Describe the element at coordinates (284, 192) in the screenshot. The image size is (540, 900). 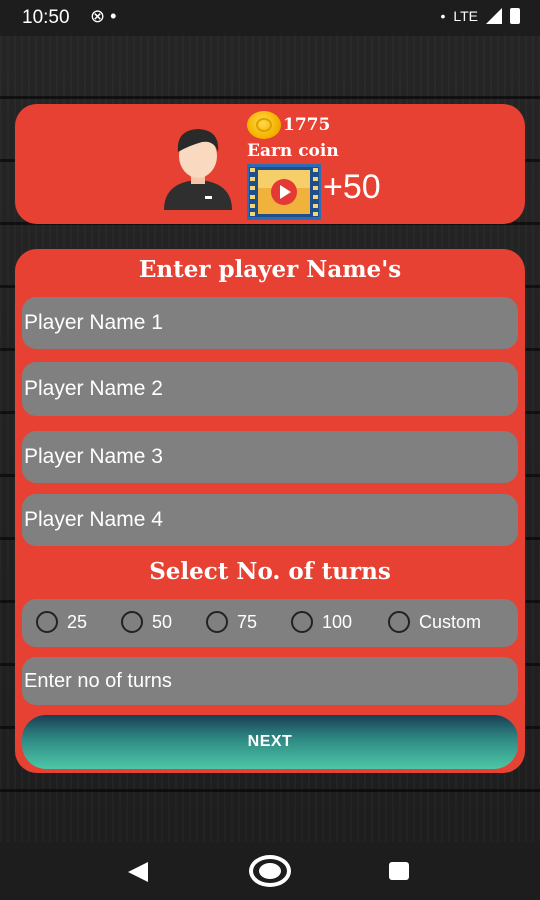
I see `watch-video-icon` at that location.